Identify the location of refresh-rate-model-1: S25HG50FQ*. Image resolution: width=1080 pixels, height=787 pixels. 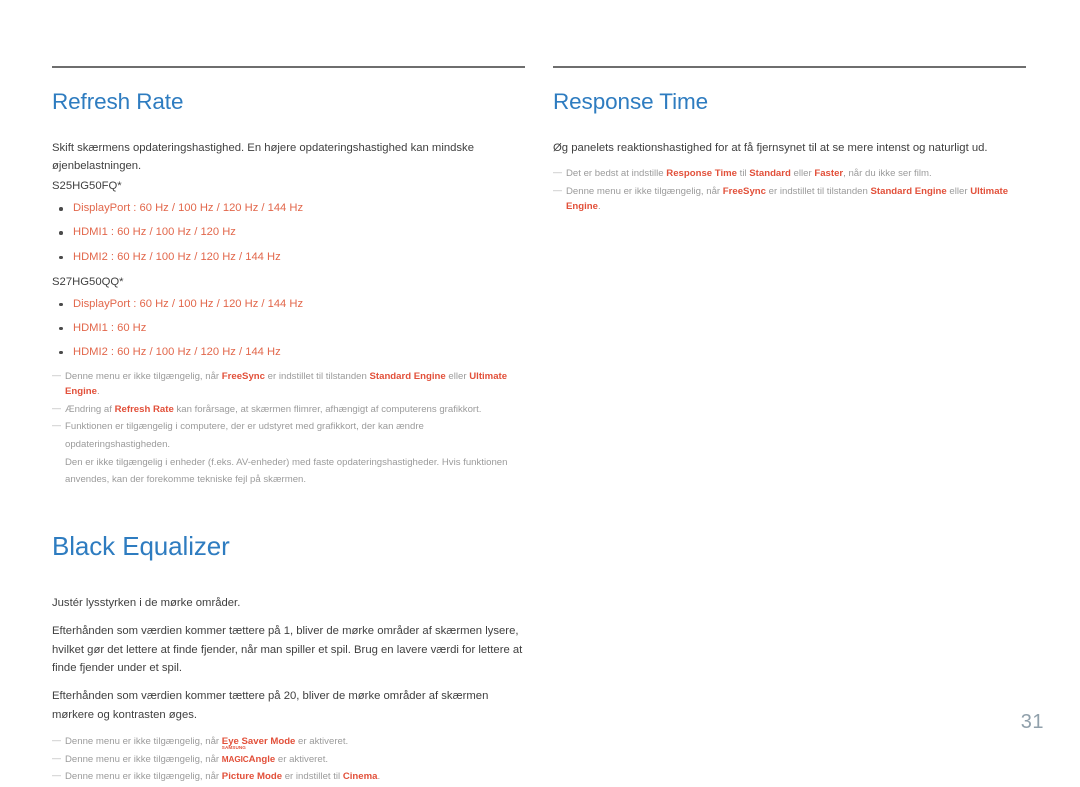
(87, 186).